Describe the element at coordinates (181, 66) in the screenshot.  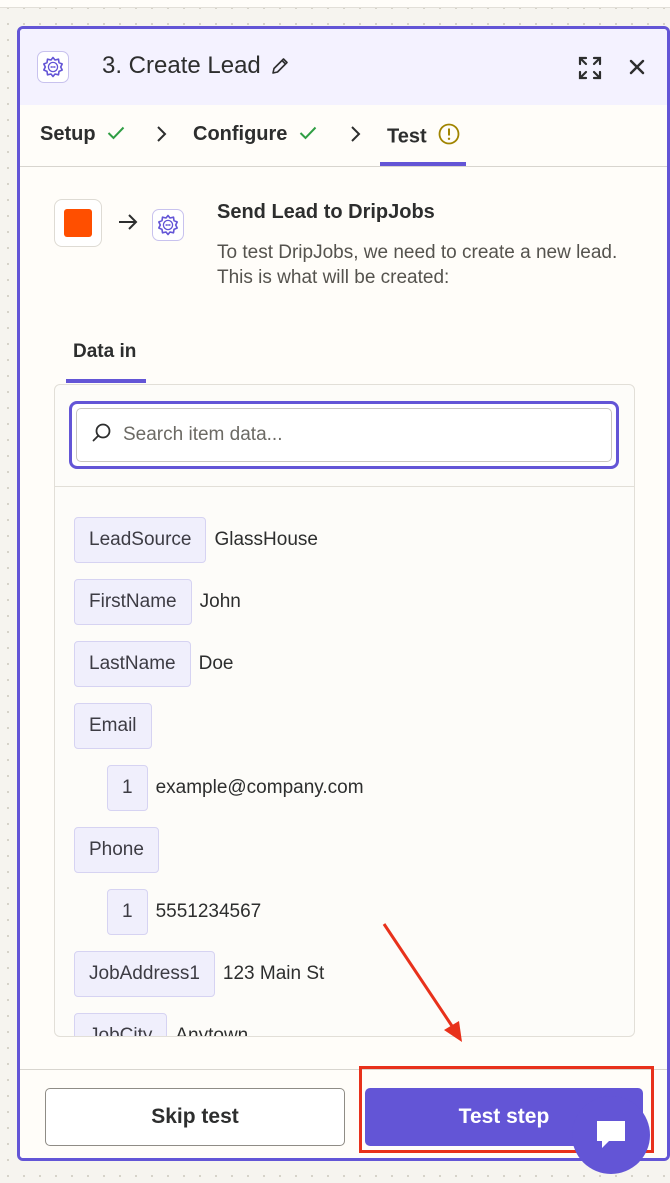
I see `step-title: 3. Create Lead` at that location.